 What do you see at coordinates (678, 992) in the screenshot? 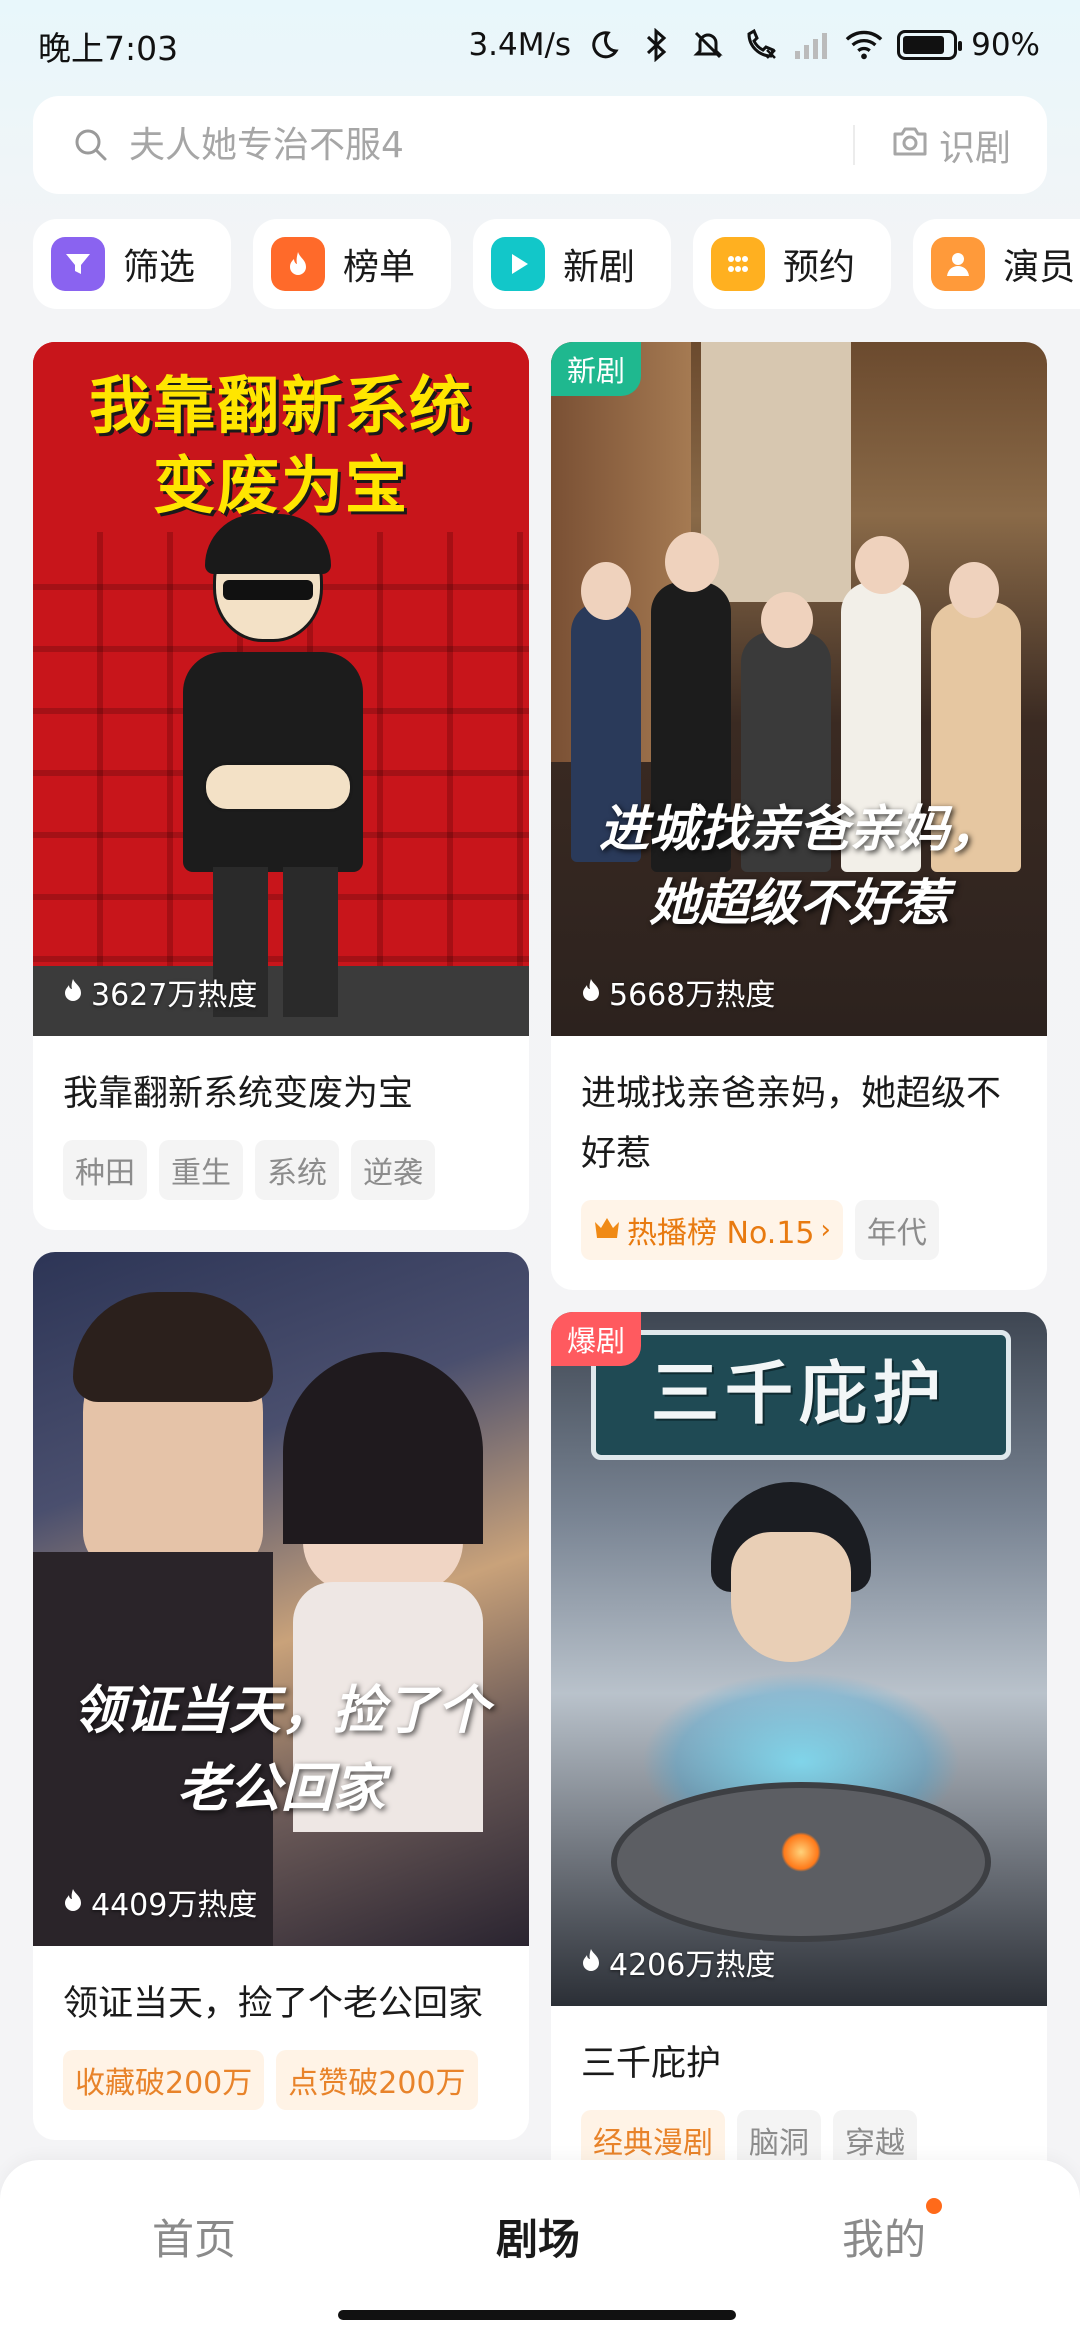
I see `heat-count: 5668万热度` at bounding box center [678, 992].